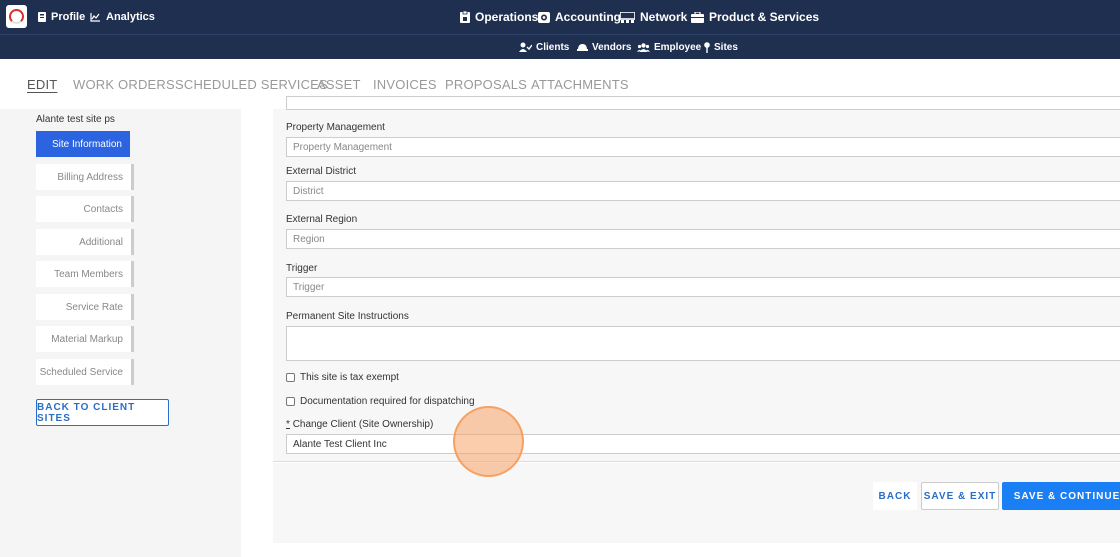 The width and height of the screenshot is (1120, 557). What do you see at coordinates (321, 171) in the screenshot?
I see `external-district-label: External District` at bounding box center [321, 171].